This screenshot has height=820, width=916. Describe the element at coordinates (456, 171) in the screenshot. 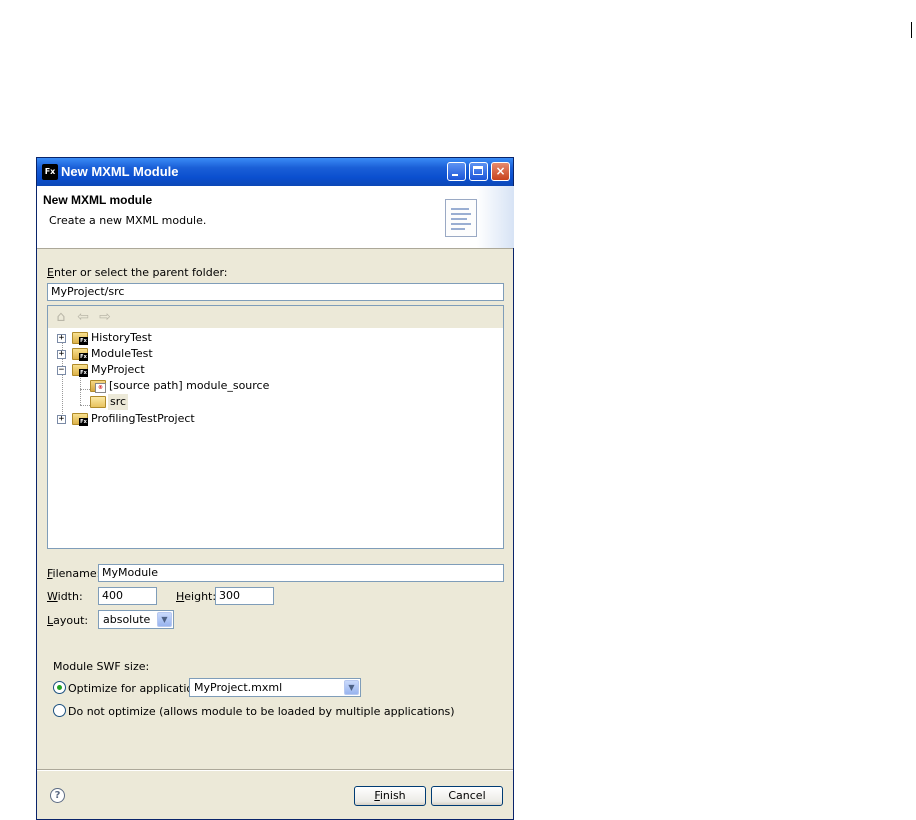

I see `minimize-button` at that location.